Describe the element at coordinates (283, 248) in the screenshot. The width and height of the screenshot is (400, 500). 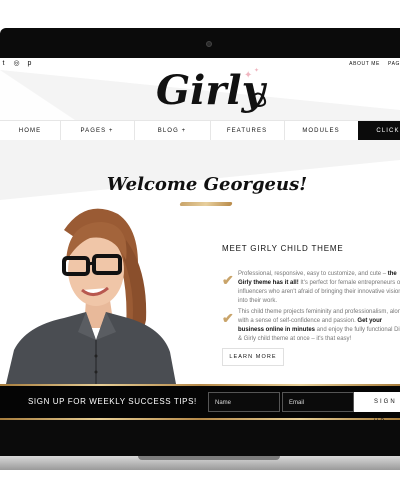
I see `meet-heading: MEET GIRLY CHILD THEME` at that location.